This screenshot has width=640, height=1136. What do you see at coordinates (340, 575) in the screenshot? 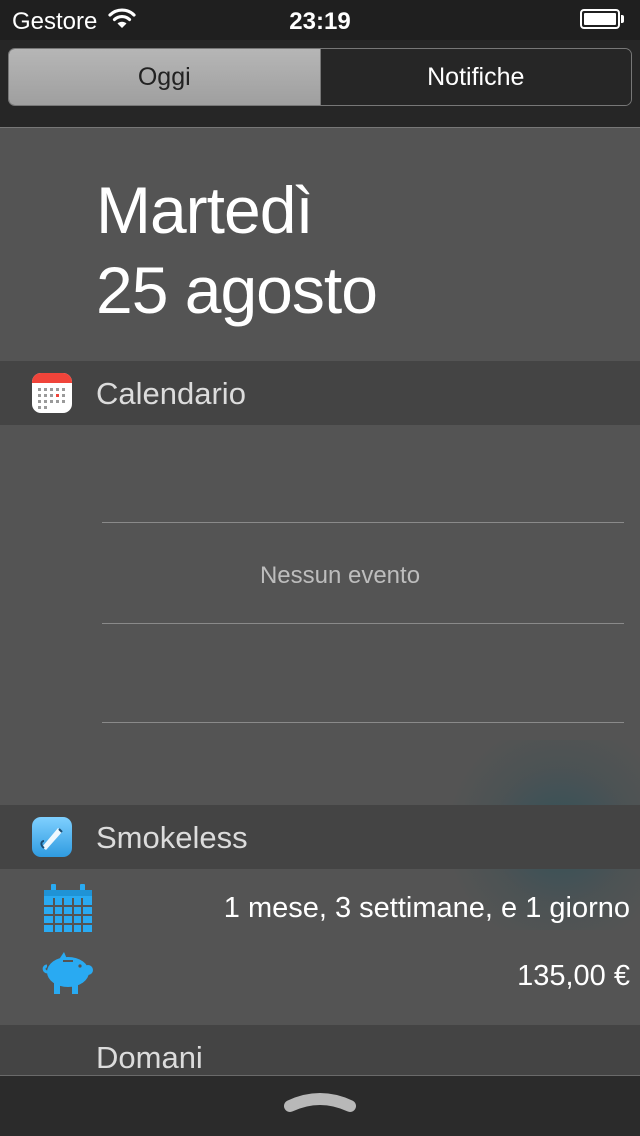
I see `no-events-label: Nessun evento` at bounding box center [340, 575].